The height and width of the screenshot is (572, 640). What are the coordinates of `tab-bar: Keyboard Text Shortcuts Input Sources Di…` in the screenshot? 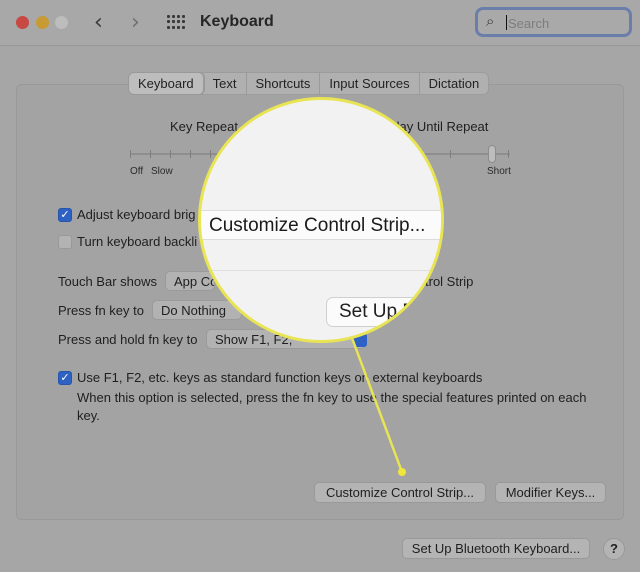 It's located at (309, 83).